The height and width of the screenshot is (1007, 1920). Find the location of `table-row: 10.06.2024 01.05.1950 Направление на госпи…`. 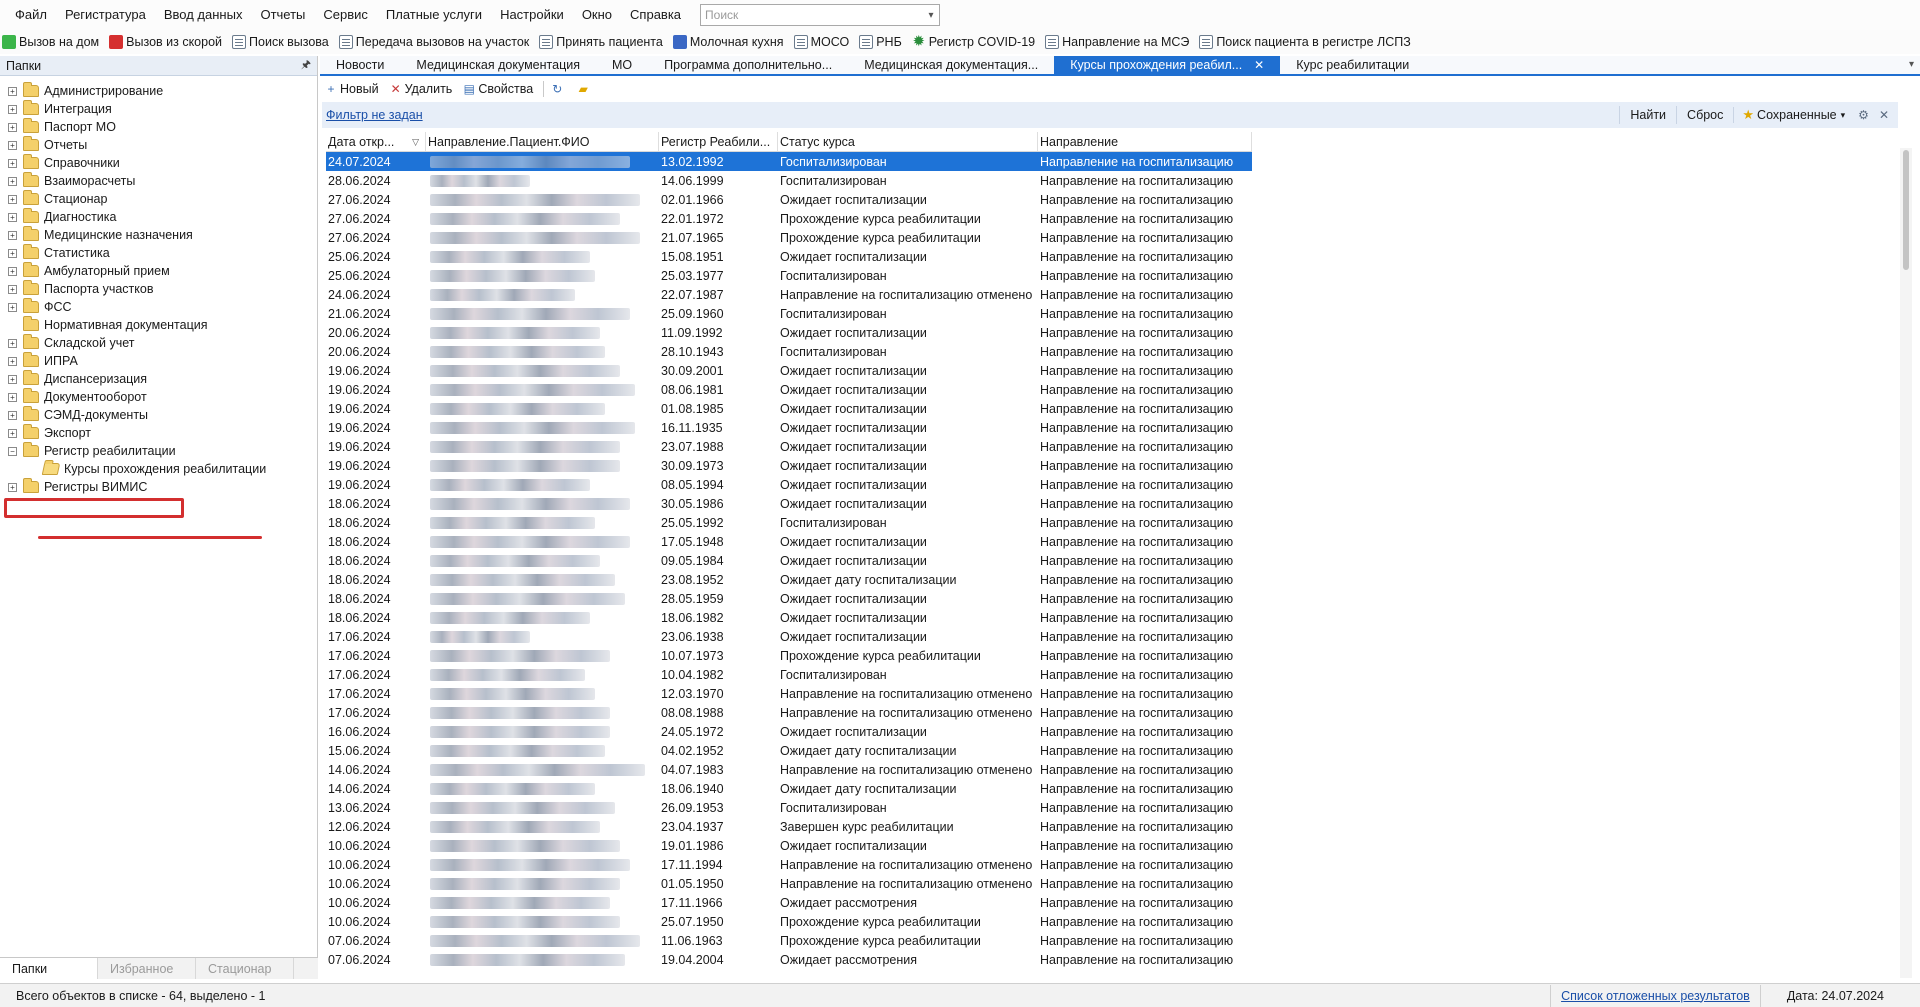

table-row: 10.06.2024 01.05.1950 Направление на госпи… is located at coordinates (789, 883).